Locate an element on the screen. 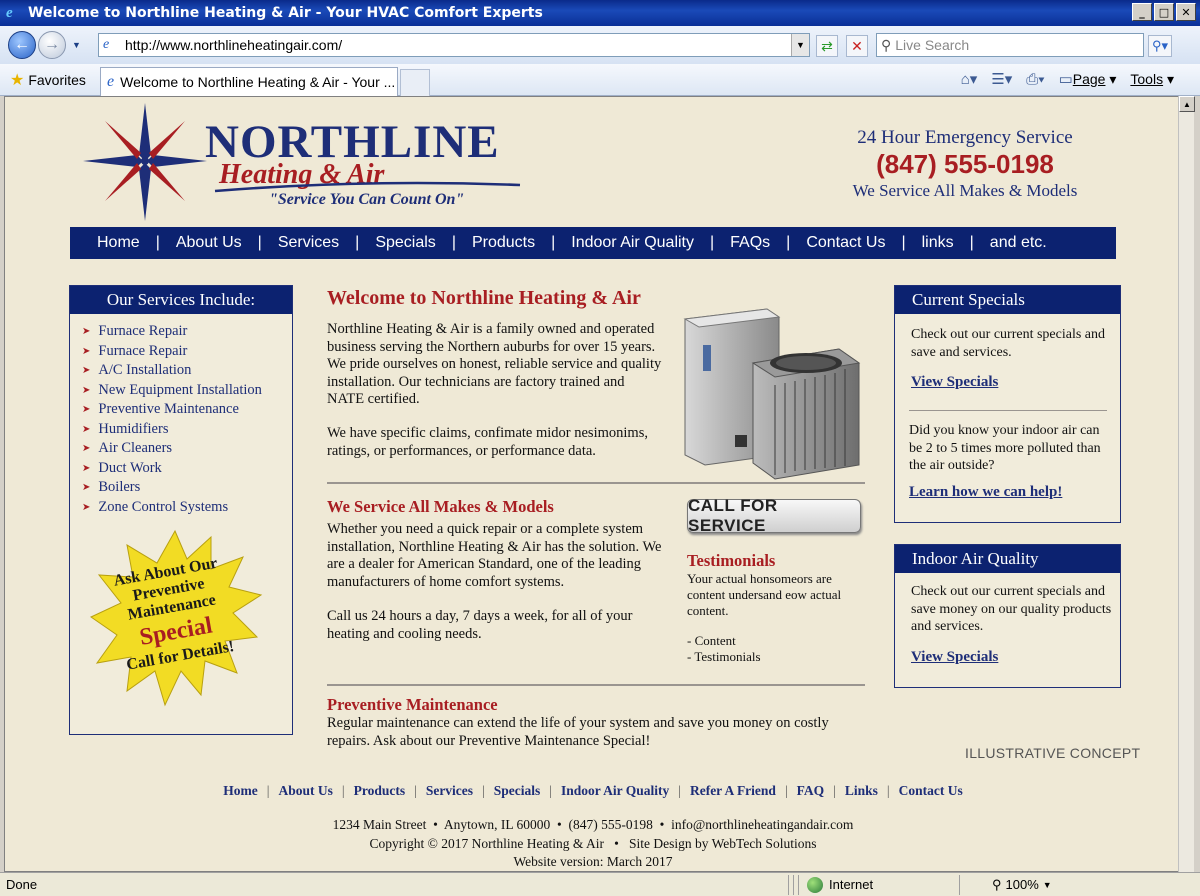 The width and height of the screenshot is (1200, 896). service-label: A/C Installation is located at coordinates (145, 370).